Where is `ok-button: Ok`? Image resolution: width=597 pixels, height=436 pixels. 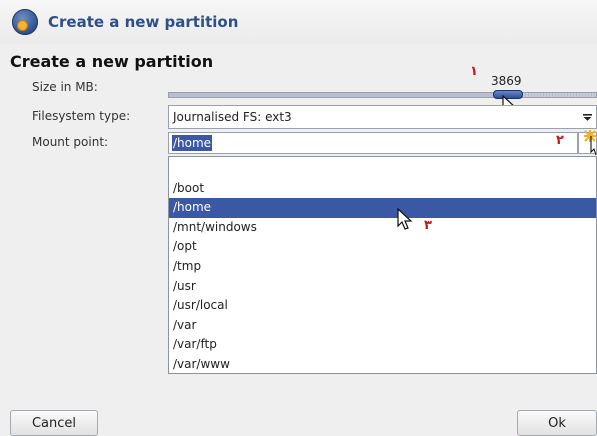
ok-button: Ok is located at coordinates (557, 423).